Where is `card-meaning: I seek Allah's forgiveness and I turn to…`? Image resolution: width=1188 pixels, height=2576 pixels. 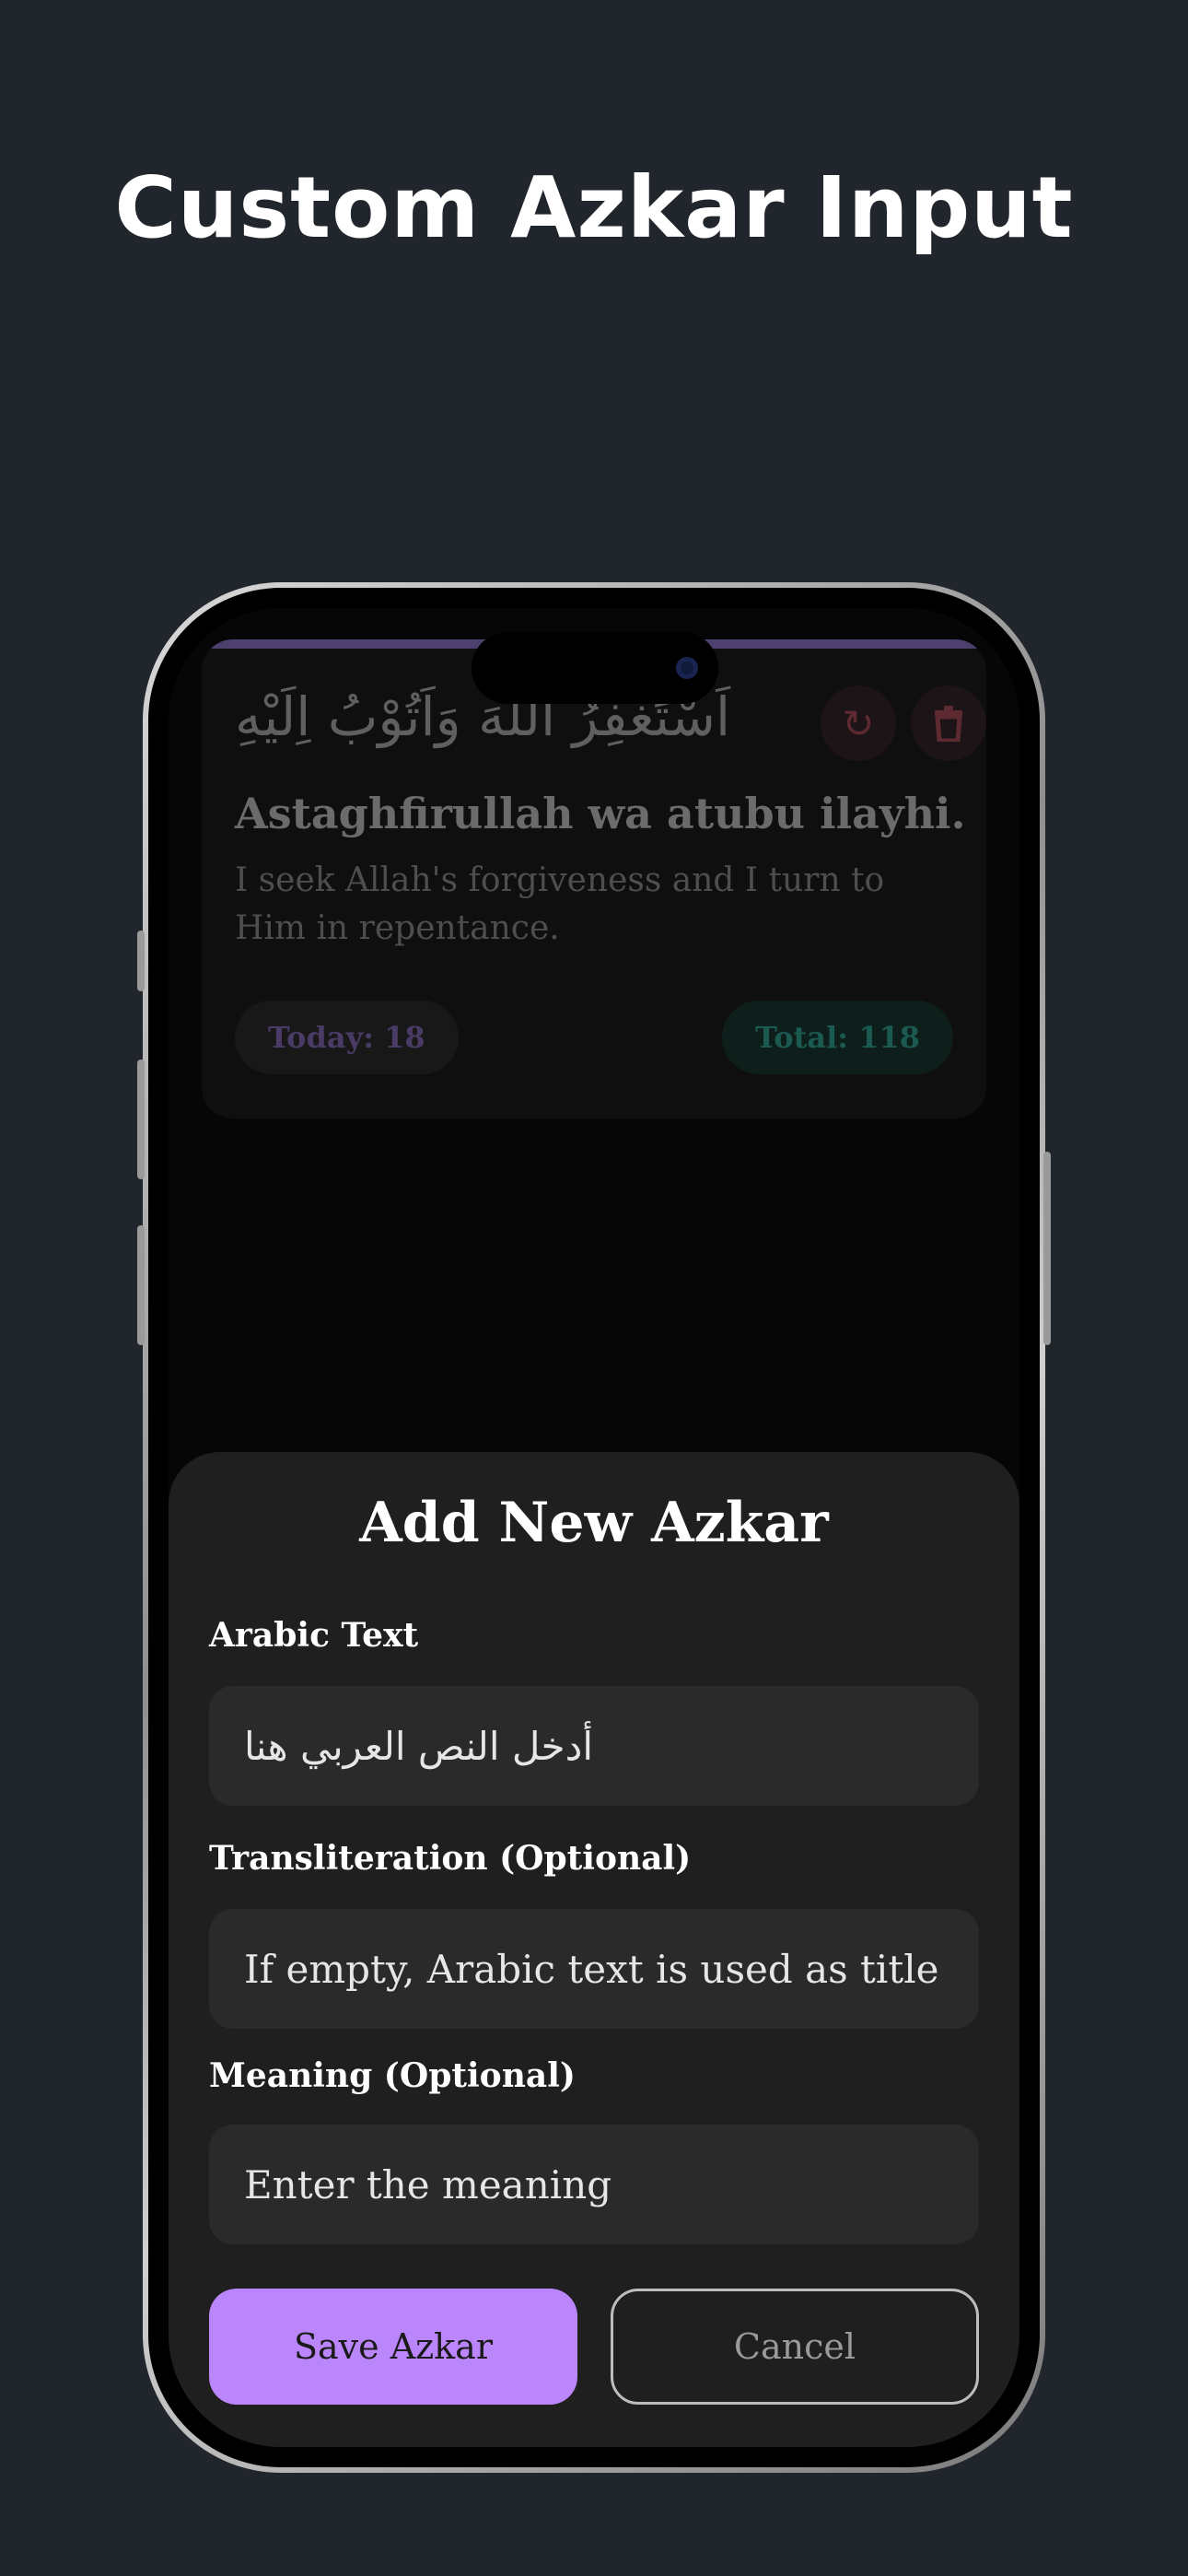 card-meaning: I seek Allah's forgiveness and I turn to… is located at coordinates (560, 904).